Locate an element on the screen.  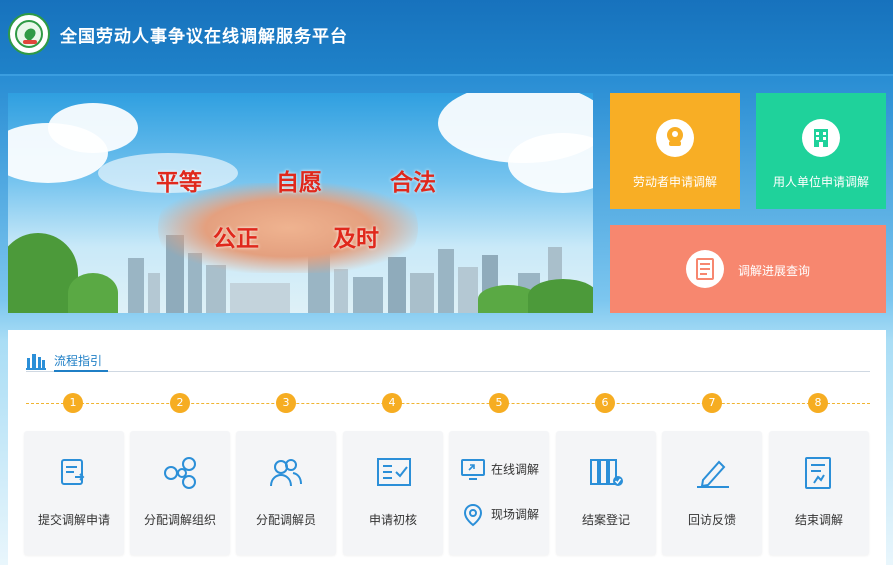
step-card-mediation: 在线调解 现场调解 is located at coordinates (499, 493).